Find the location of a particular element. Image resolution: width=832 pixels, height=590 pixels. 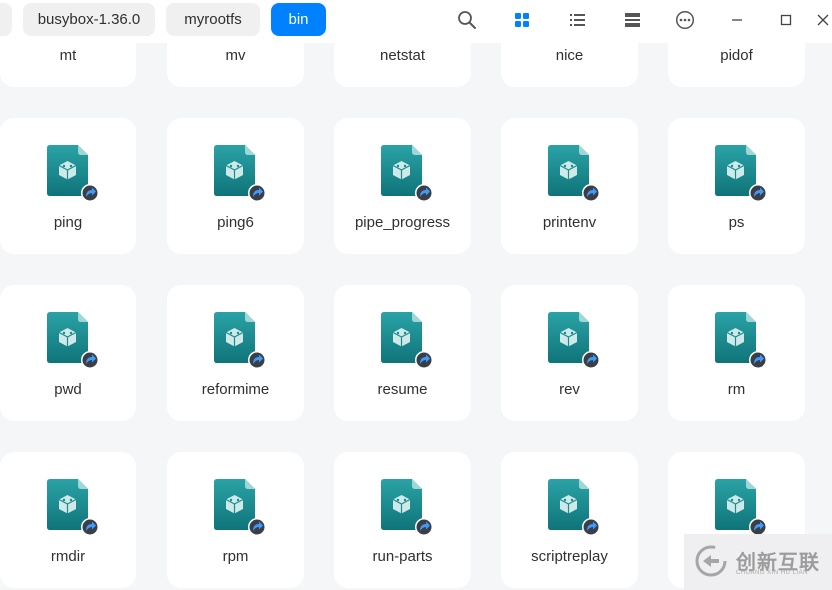

file-item: printenv is located at coordinates (569, 186).